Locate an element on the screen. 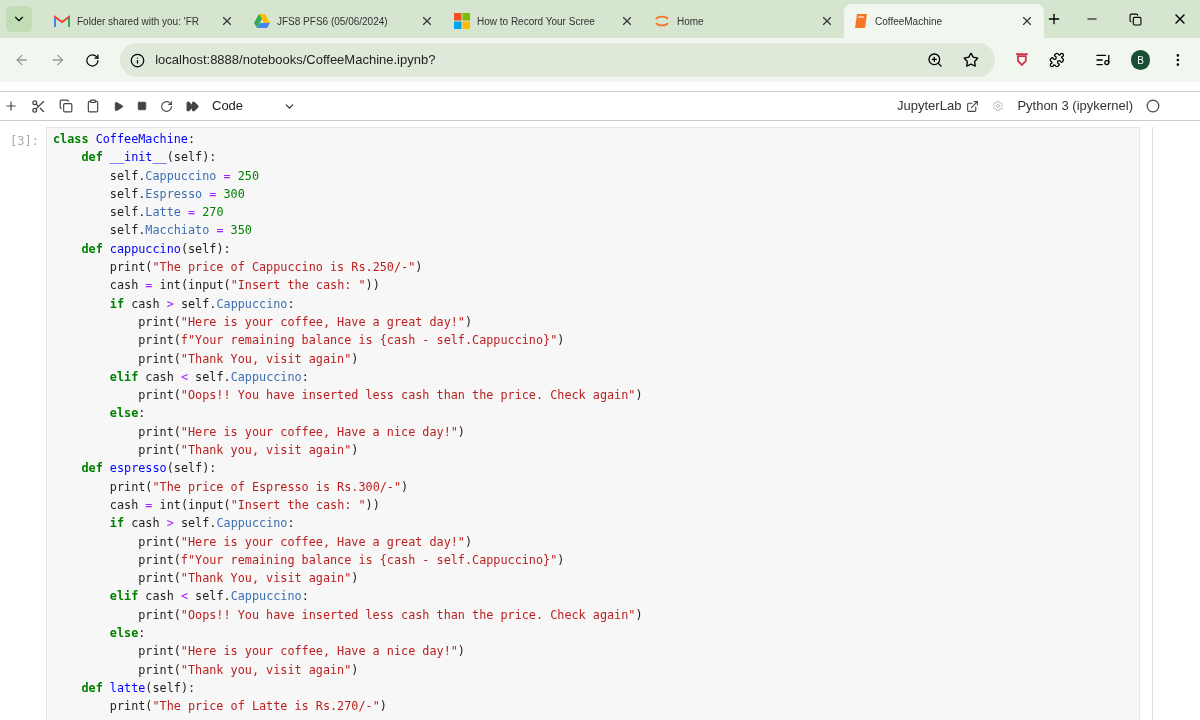 Image resolution: width=1200 pixels, height=720 pixels. new-tab-icon is located at coordinates (1054, 19).